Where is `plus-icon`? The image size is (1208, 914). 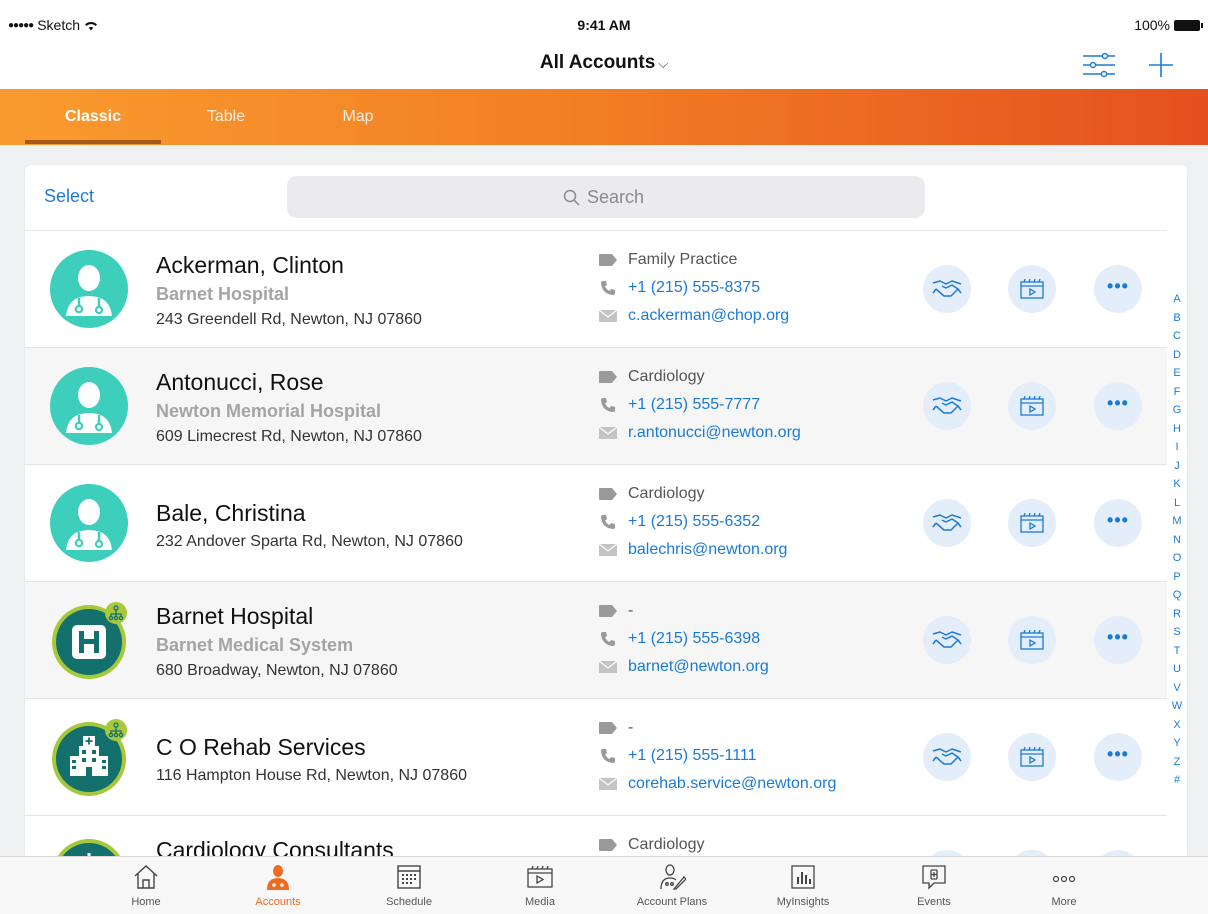
plus-icon is located at coordinates (1161, 65).